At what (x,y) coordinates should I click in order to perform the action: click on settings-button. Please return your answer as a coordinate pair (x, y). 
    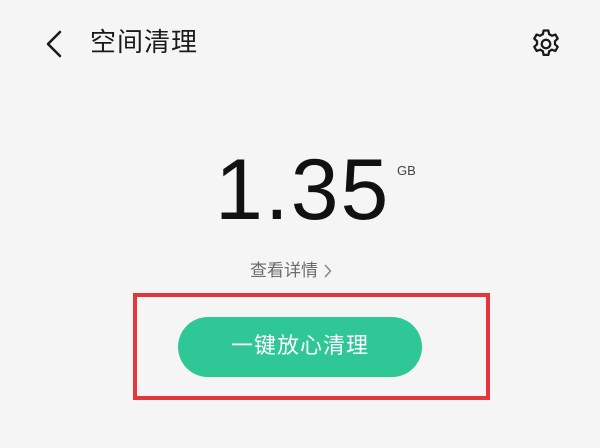
    Looking at the image, I should click on (546, 44).